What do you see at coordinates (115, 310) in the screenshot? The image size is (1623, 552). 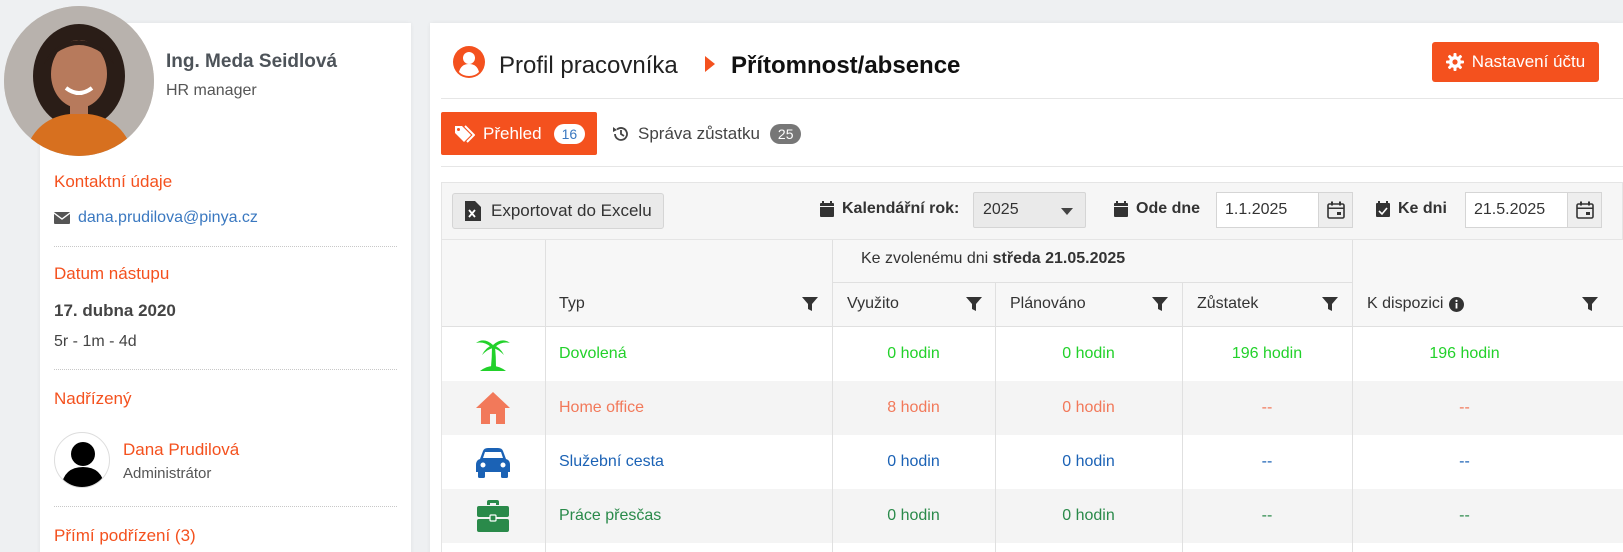 I see `start-date: 17. dubna 2020` at bounding box center [115, 310].